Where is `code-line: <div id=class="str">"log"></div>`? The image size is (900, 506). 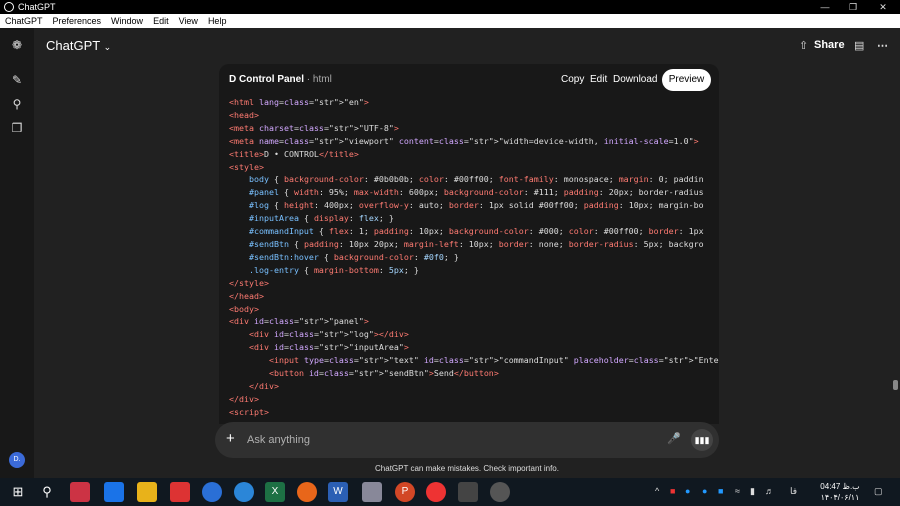 code-line: <div id=class="str">"log"></div> is located at coordinates (328, 334).